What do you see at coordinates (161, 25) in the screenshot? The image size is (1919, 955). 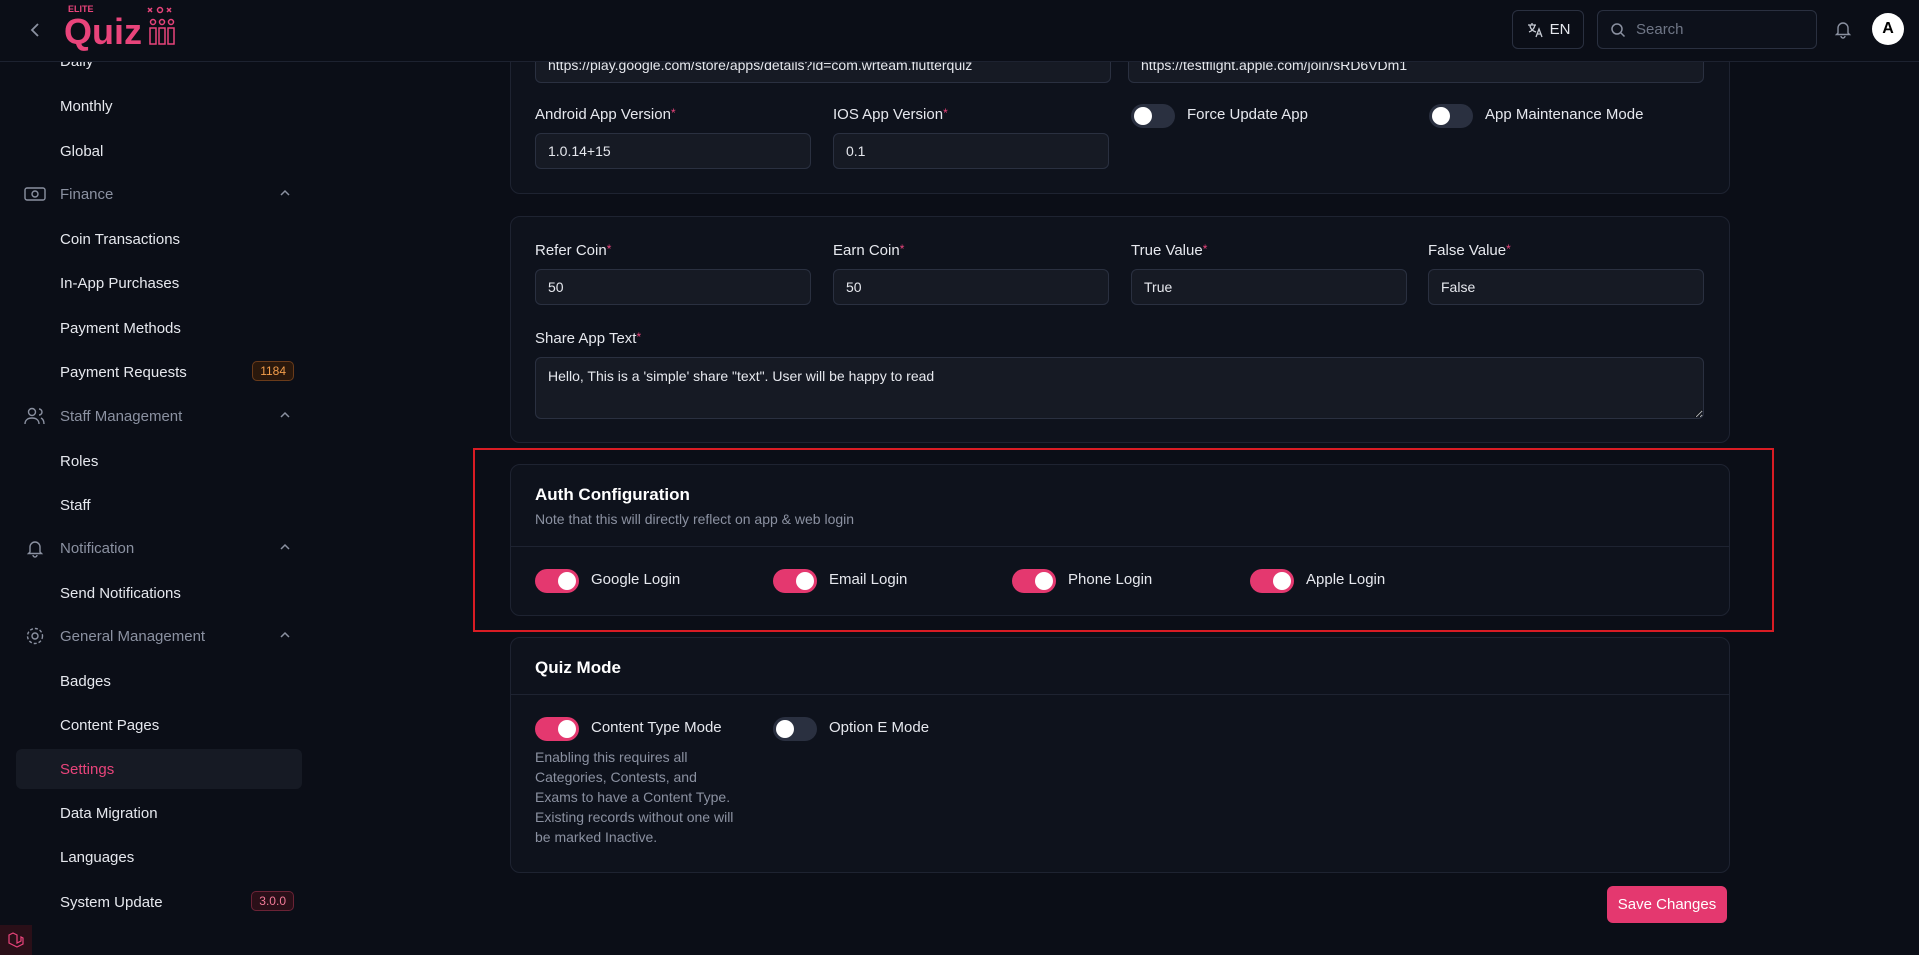 I see `logo-icon` at bounding box center [161, 25].